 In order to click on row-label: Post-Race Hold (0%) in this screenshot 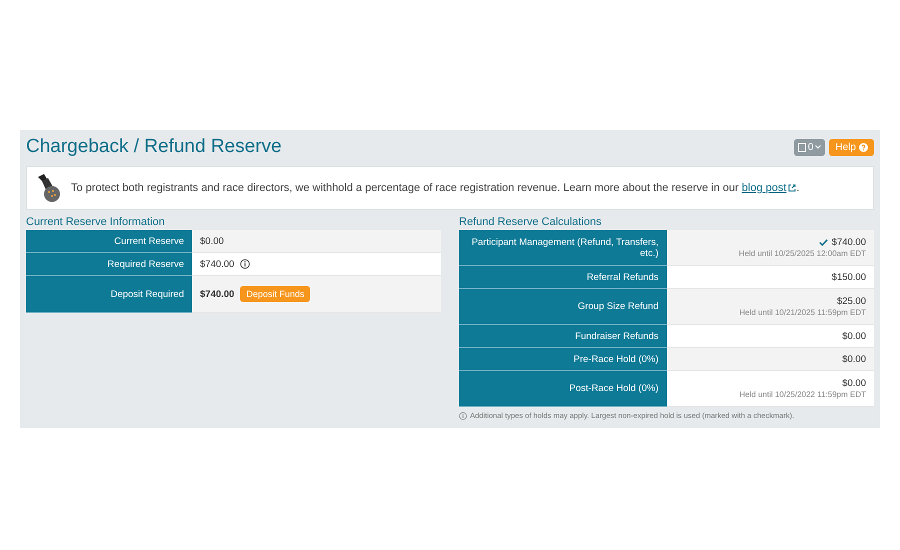, I will do `click(562, 389)`.